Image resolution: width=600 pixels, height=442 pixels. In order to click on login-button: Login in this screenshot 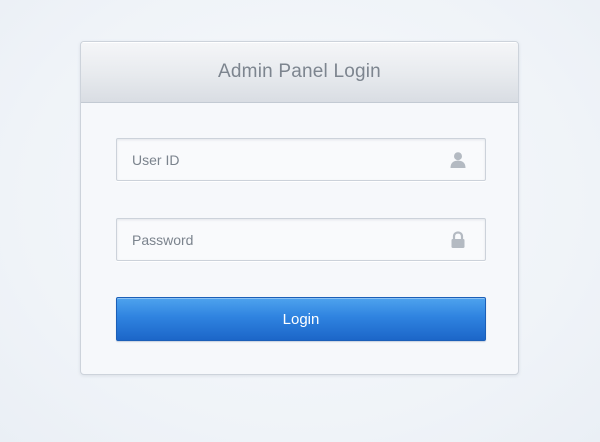, I will do `click(301, 319)`.